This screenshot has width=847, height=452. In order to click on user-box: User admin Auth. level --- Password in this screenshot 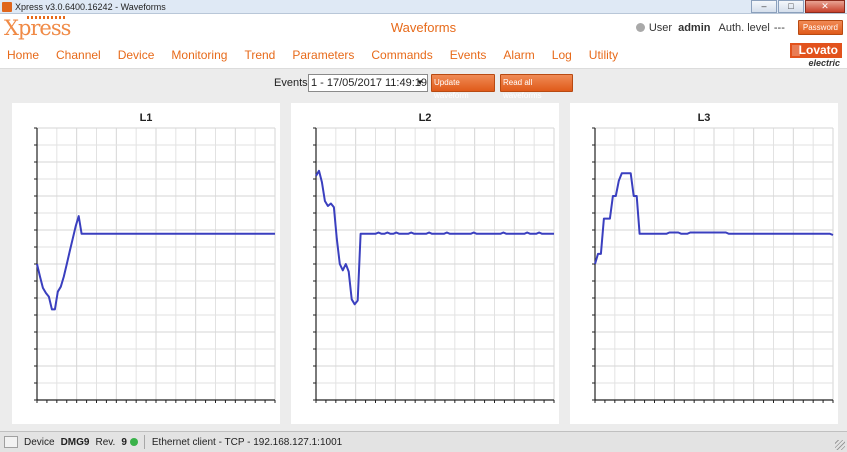, I will do `click(739, 27)`.